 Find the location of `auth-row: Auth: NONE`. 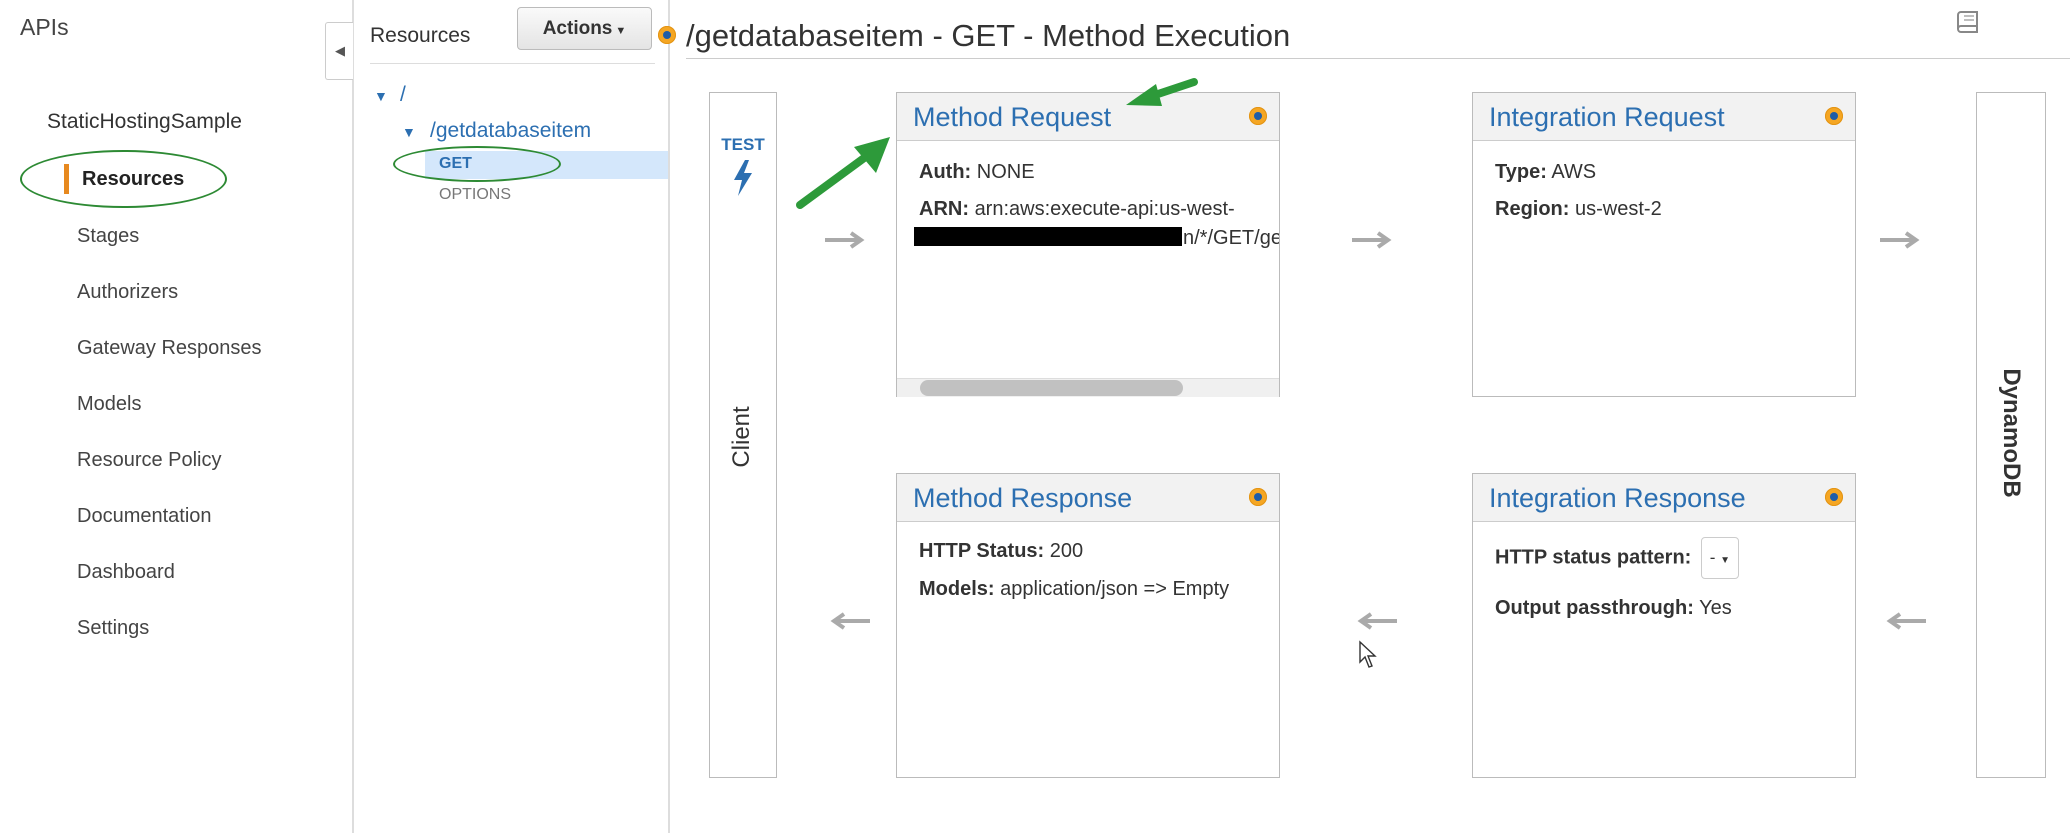

auth-row: Auth: NONE is located at coordinates (977, 172).